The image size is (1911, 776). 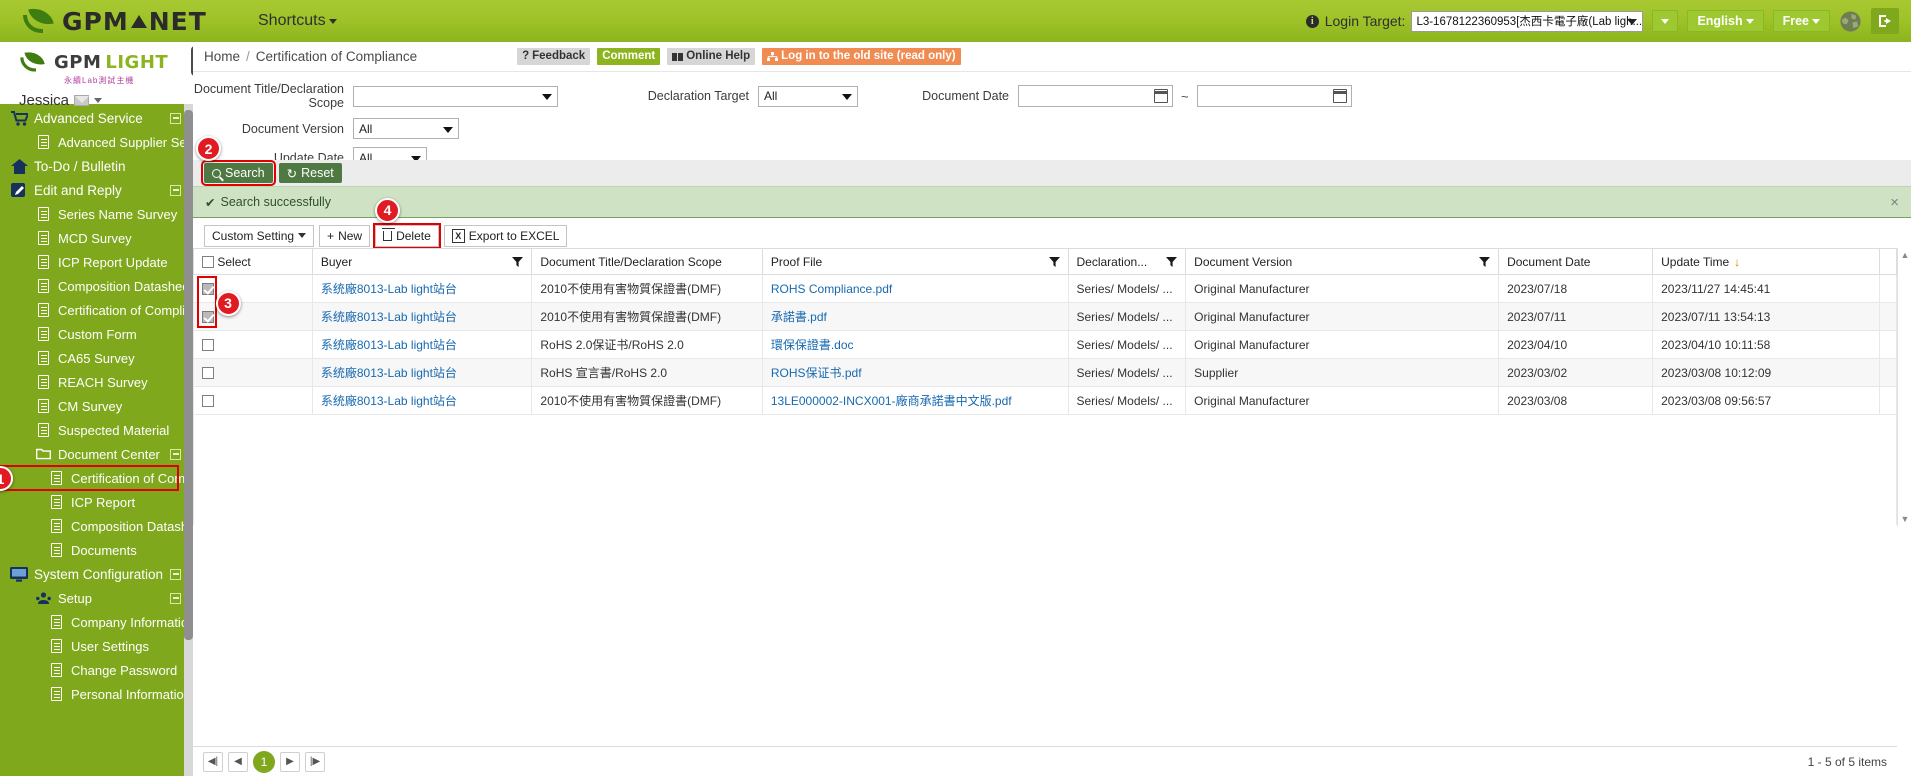 I want to click on plan-selector: Free, so click(x=1801, y=21).